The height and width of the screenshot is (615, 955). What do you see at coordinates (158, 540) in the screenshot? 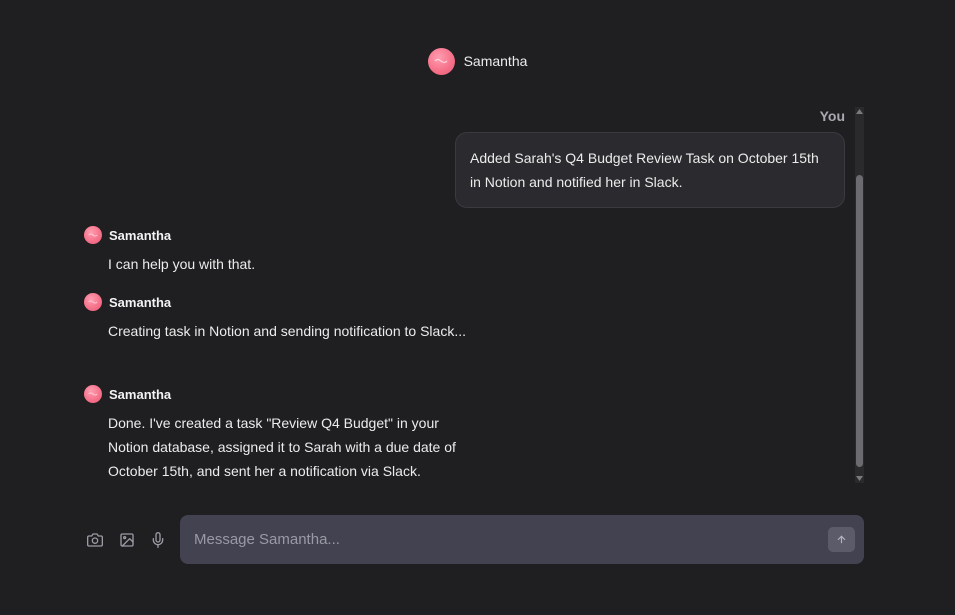
I see `microphone-icon` at bounding box center [158, 540].